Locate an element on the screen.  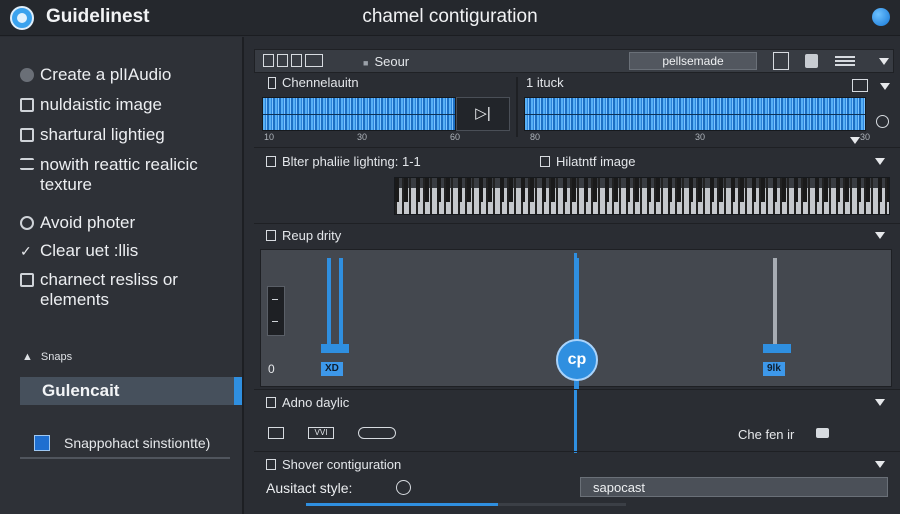
section-image: Hilatntf image is located at coordinates (587, 161).